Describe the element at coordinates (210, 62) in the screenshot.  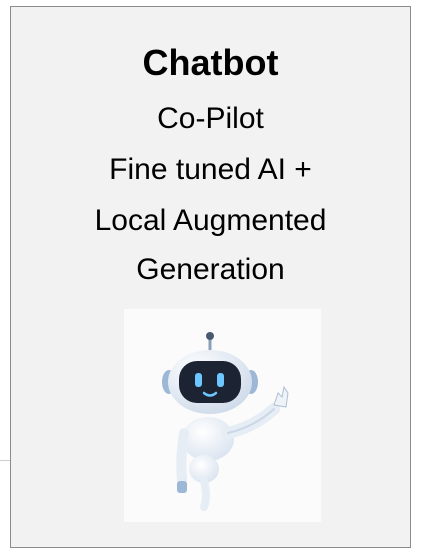
I see `card-title: Chatbot` at that location.